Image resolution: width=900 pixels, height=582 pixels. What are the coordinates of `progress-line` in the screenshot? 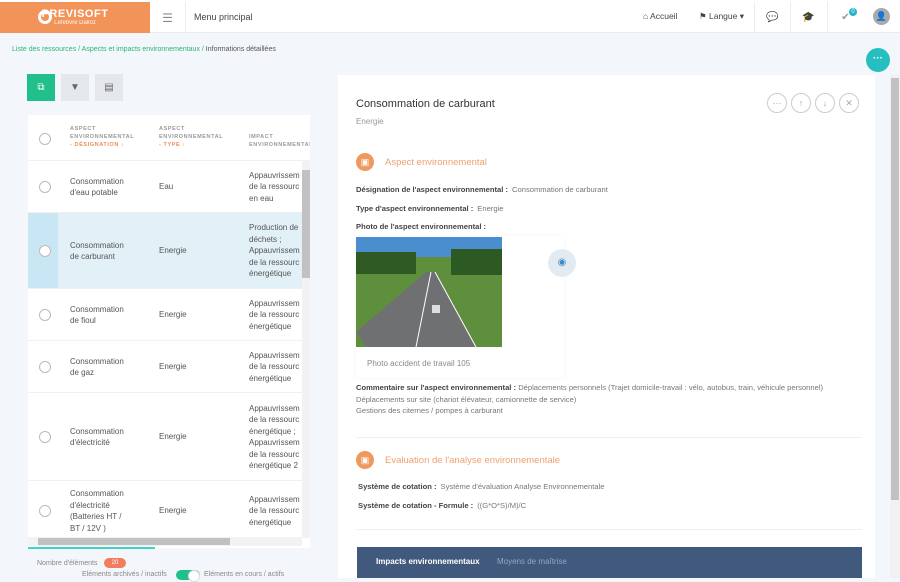 It's located at (91, 548).